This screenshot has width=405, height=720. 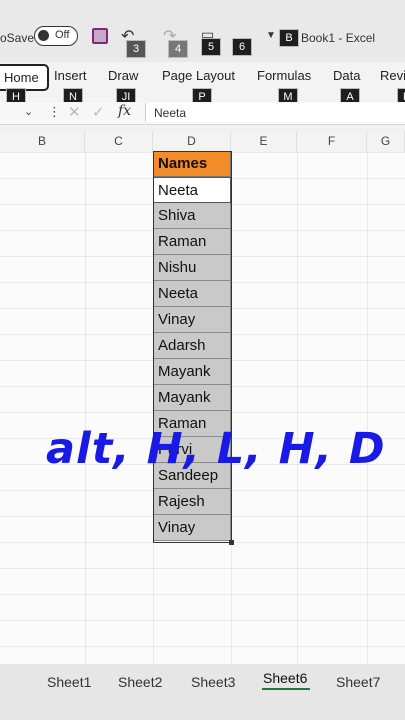 What do you see at coordinates (42, 141) in the screenshot?
I see `column-header-b: B` at bounding box center [42, 141].